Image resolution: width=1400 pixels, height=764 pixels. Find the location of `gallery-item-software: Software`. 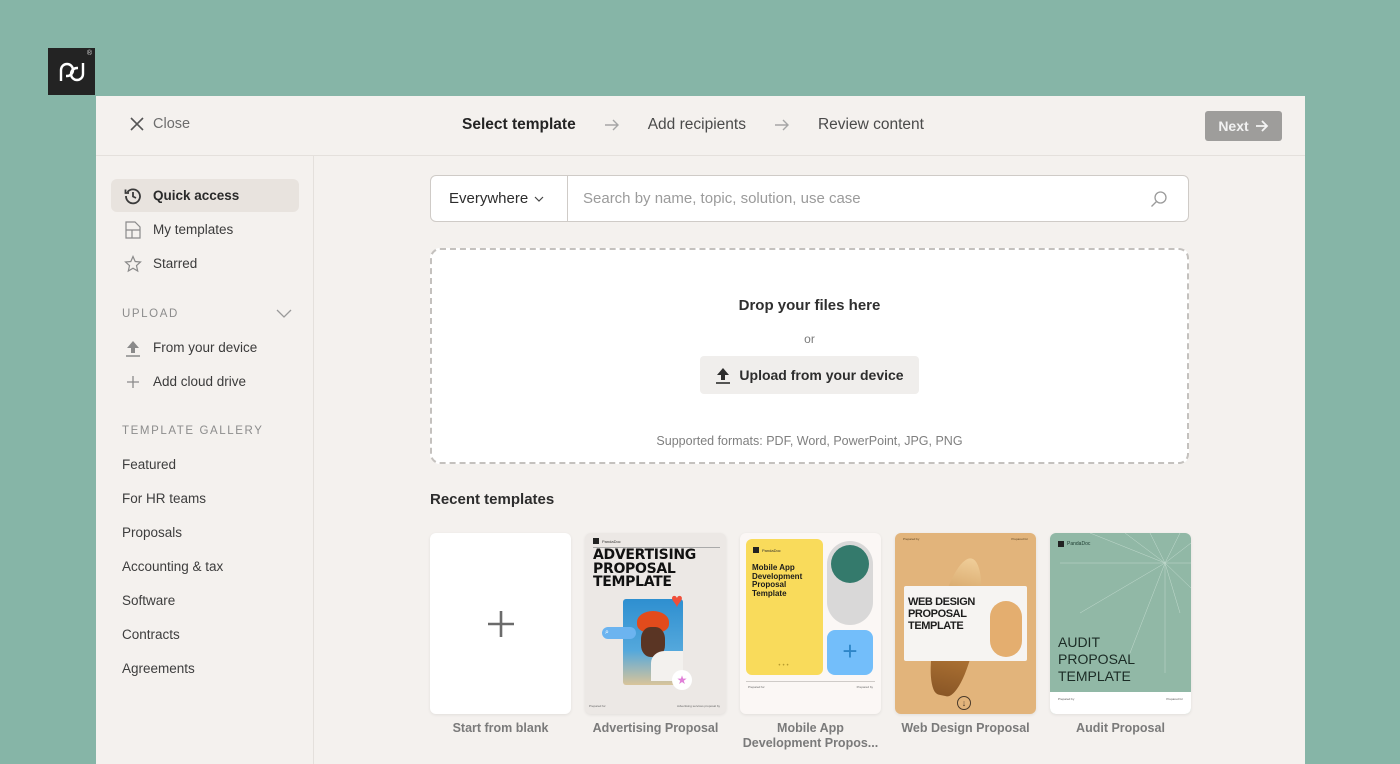

gallery-item-software: Software is located at coordinates (148, 600).